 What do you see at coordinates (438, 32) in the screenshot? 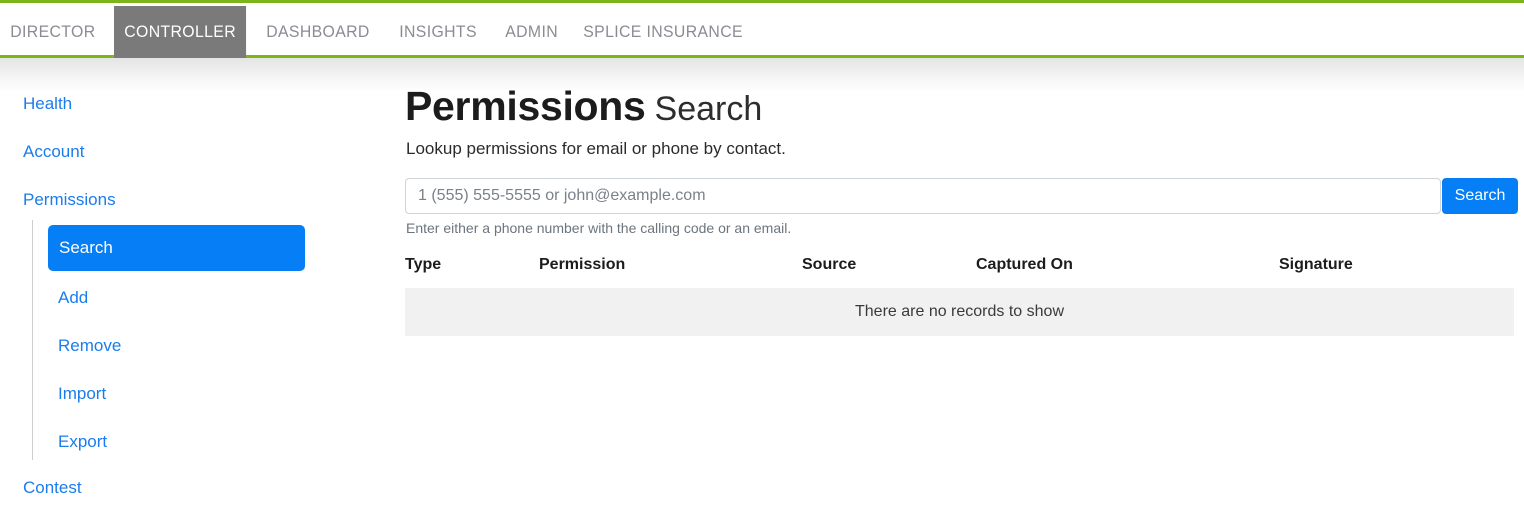
I see `nav-item-insights: INSIGHTS` at bounding box center [438, 32].